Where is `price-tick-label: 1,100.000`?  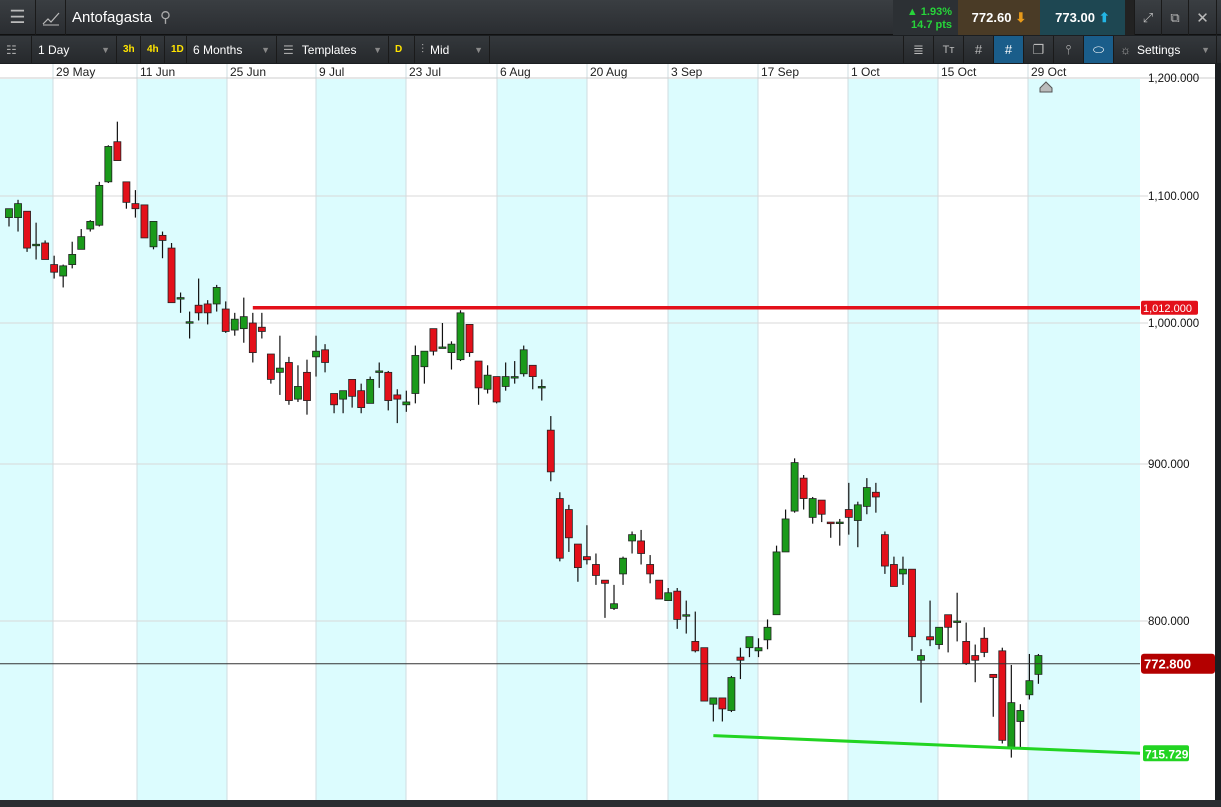 price-tick-label: 1,100.000 is located at coordinates (1173, 197).